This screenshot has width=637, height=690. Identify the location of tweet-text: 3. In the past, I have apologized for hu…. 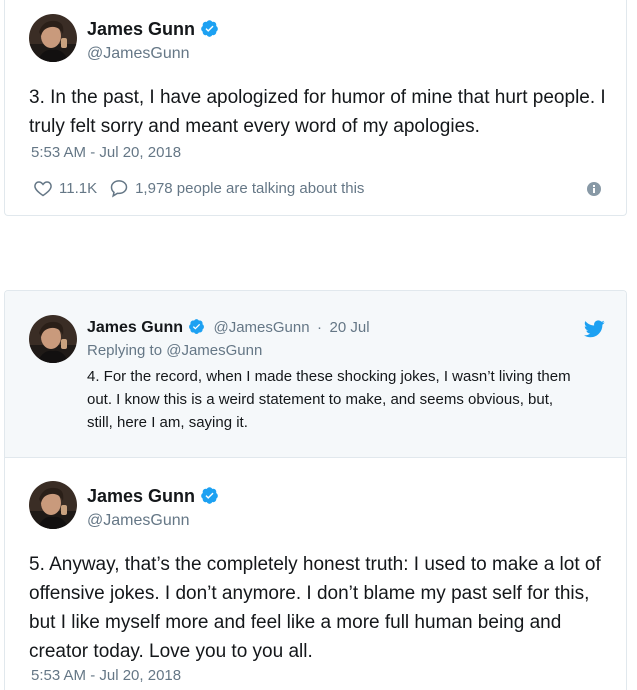
(317, 112).